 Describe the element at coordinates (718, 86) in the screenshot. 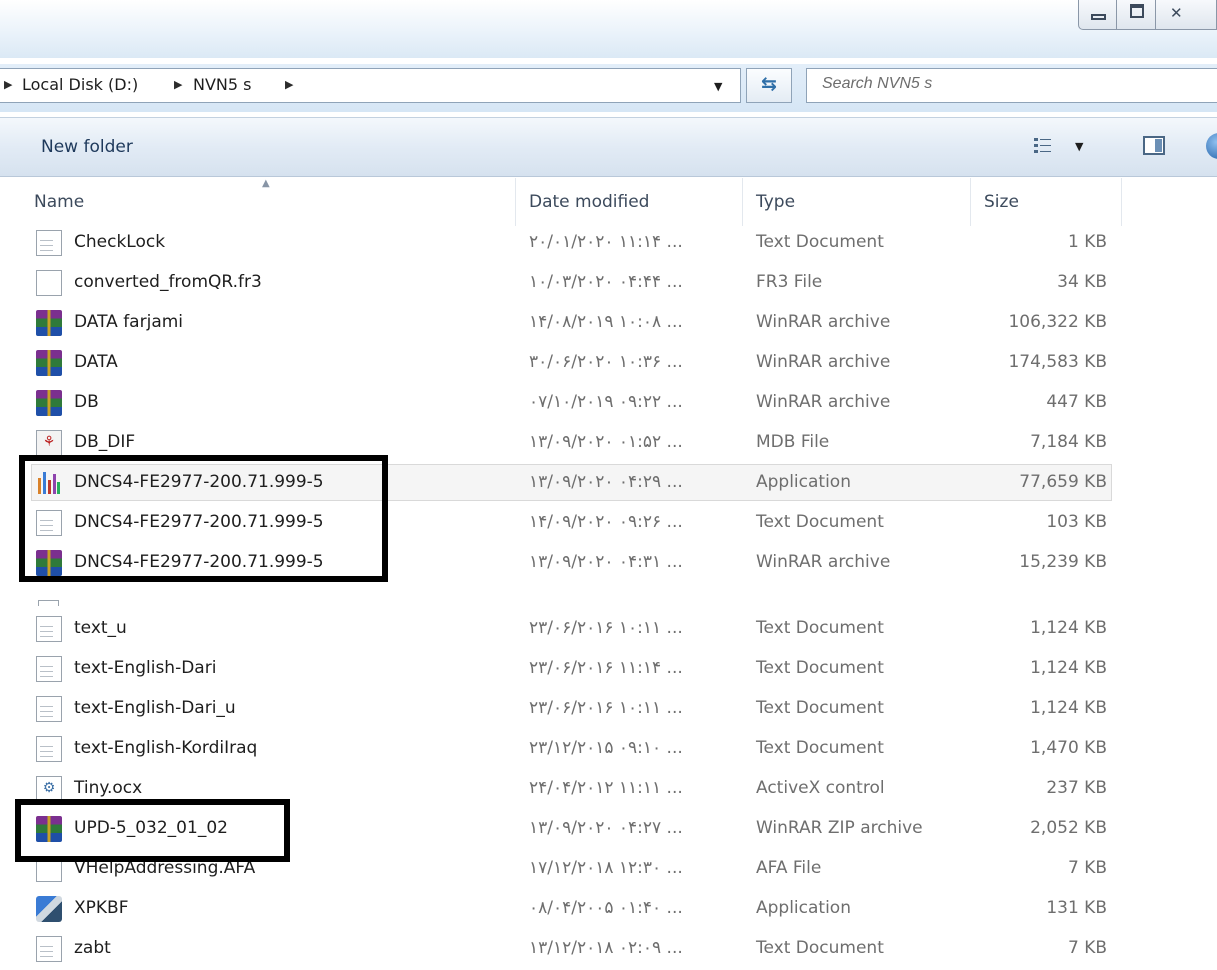

I see `address-dropdown-icon: ▼` at that location.